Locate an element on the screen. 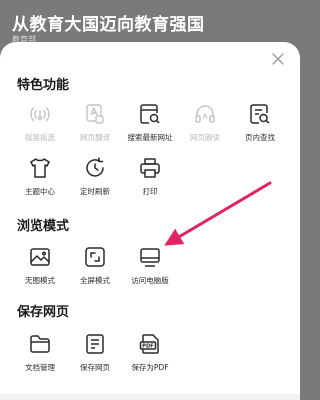 Image resolution: width=320 pixels, height=400 pixels. shake-button: 摇晃摇选 is located at coordinates (40, 122).